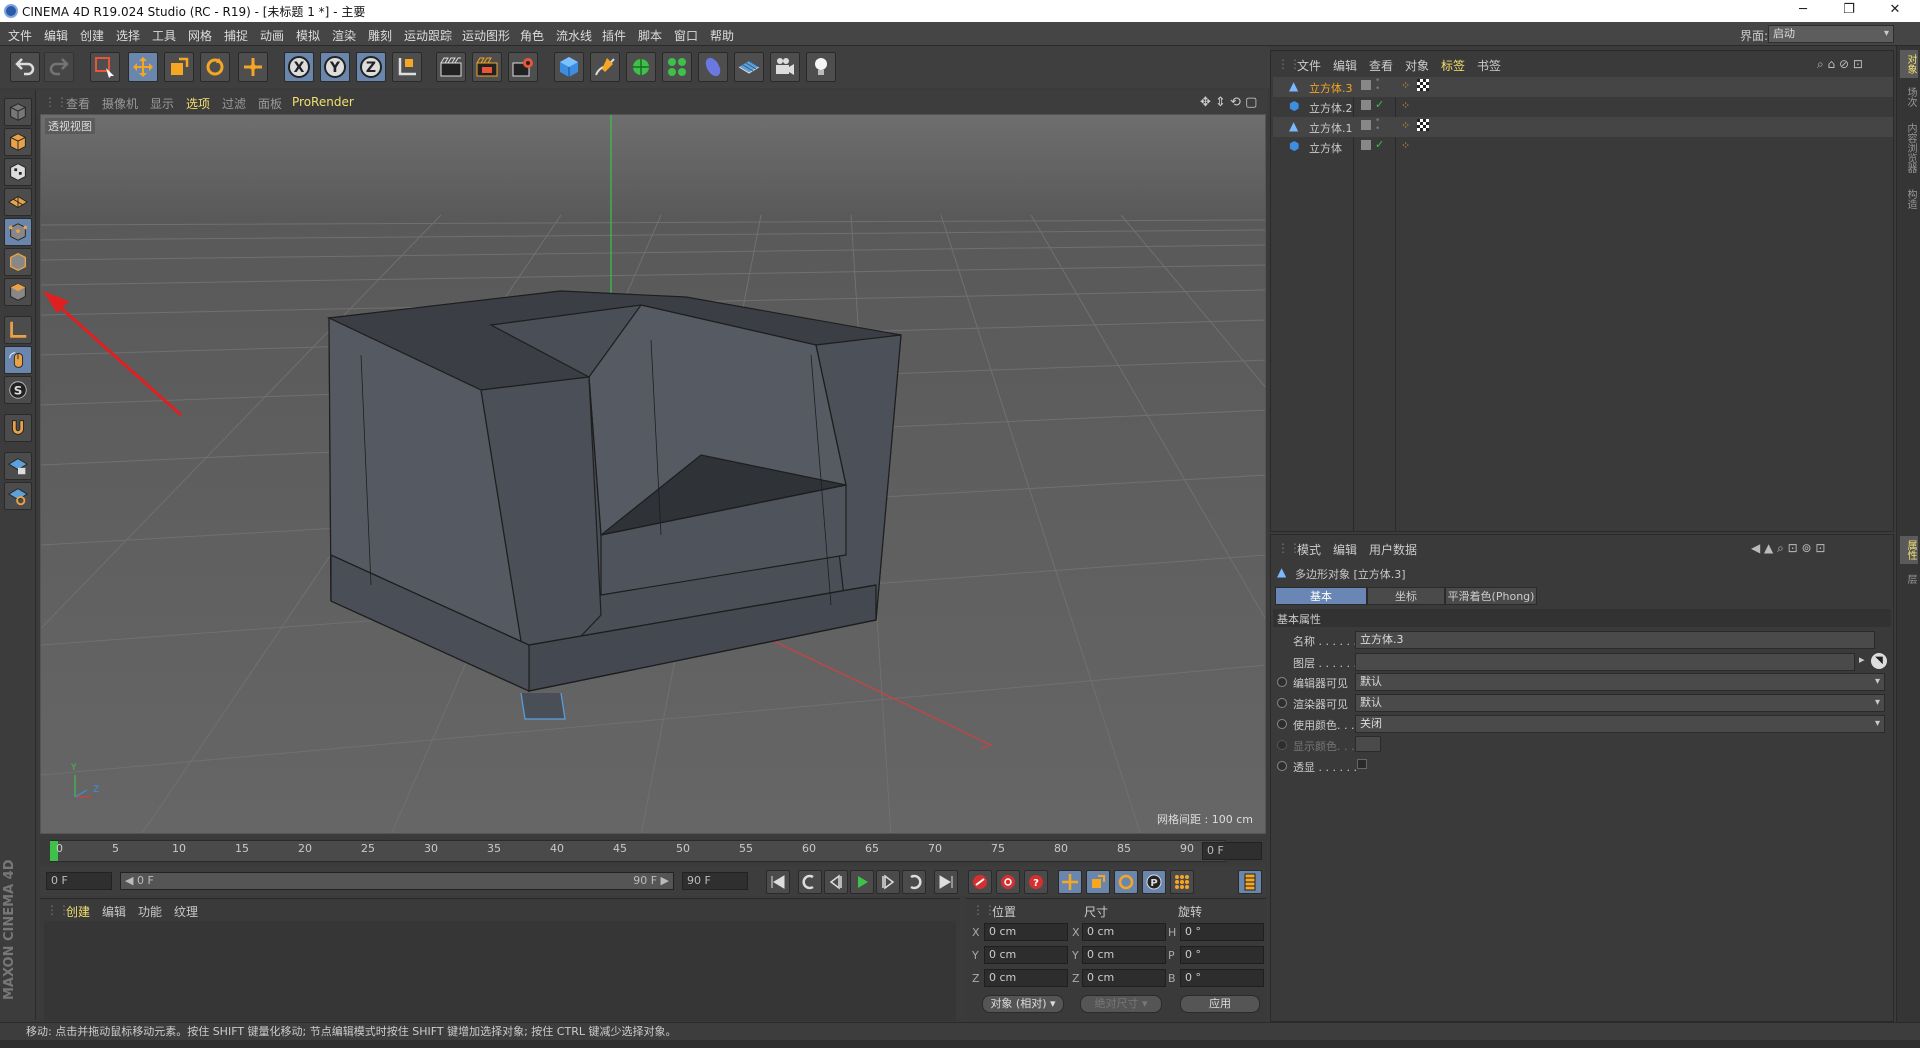 The image size is (1920, 1048). What do you see at coordinates (1620, 682) in the screenshot?
I see `editor-visible-select: 默认 ▾` at bounding box center [1620, 682].